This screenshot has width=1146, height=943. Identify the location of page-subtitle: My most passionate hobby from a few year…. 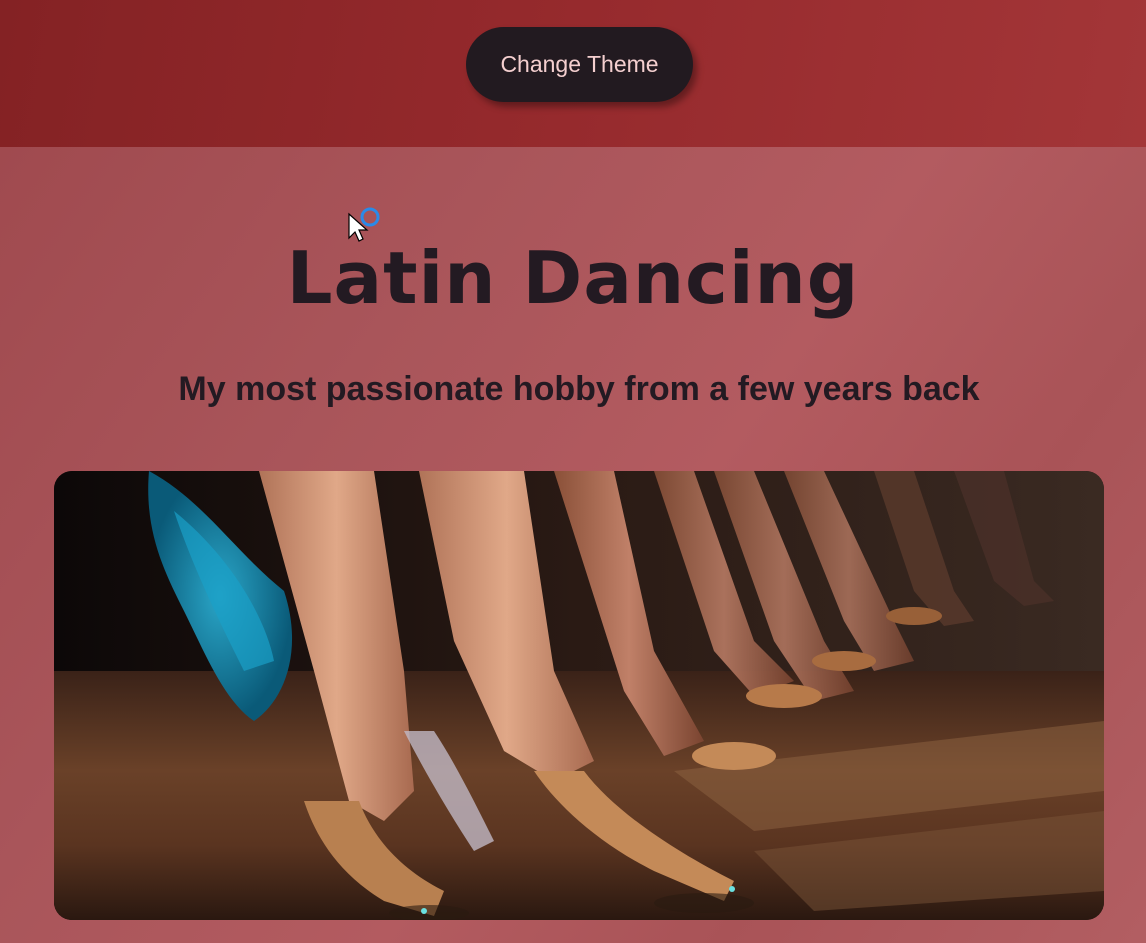
(579, 389).